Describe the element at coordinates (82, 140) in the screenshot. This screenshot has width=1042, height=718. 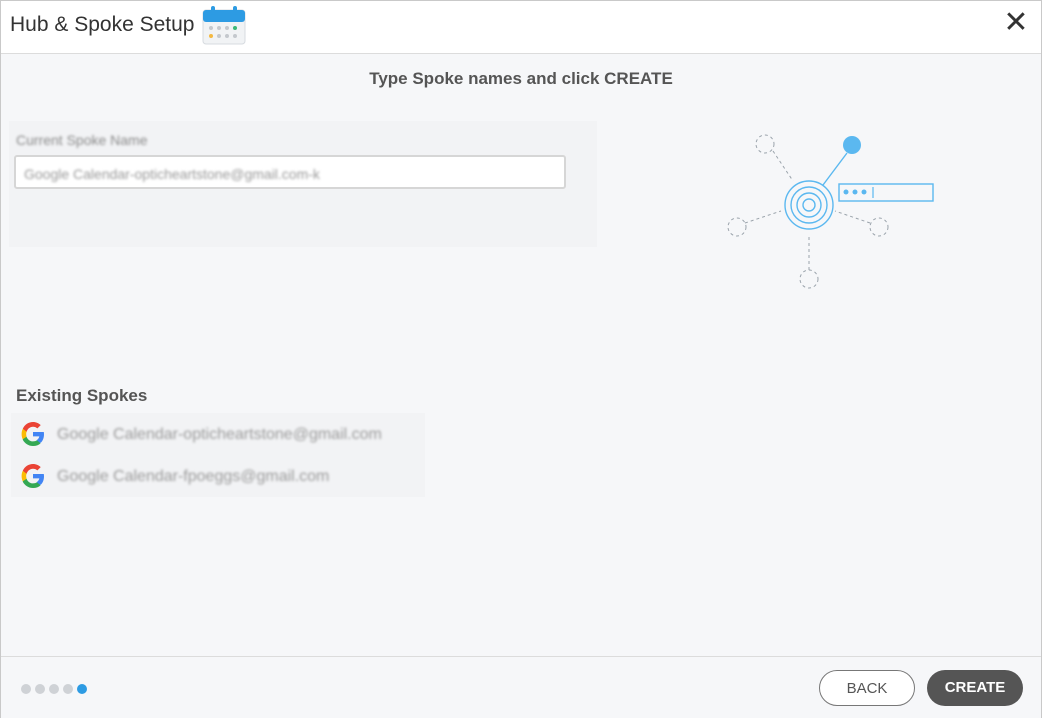
I see `current-spoke-label: Current Spoke Name` at that location.